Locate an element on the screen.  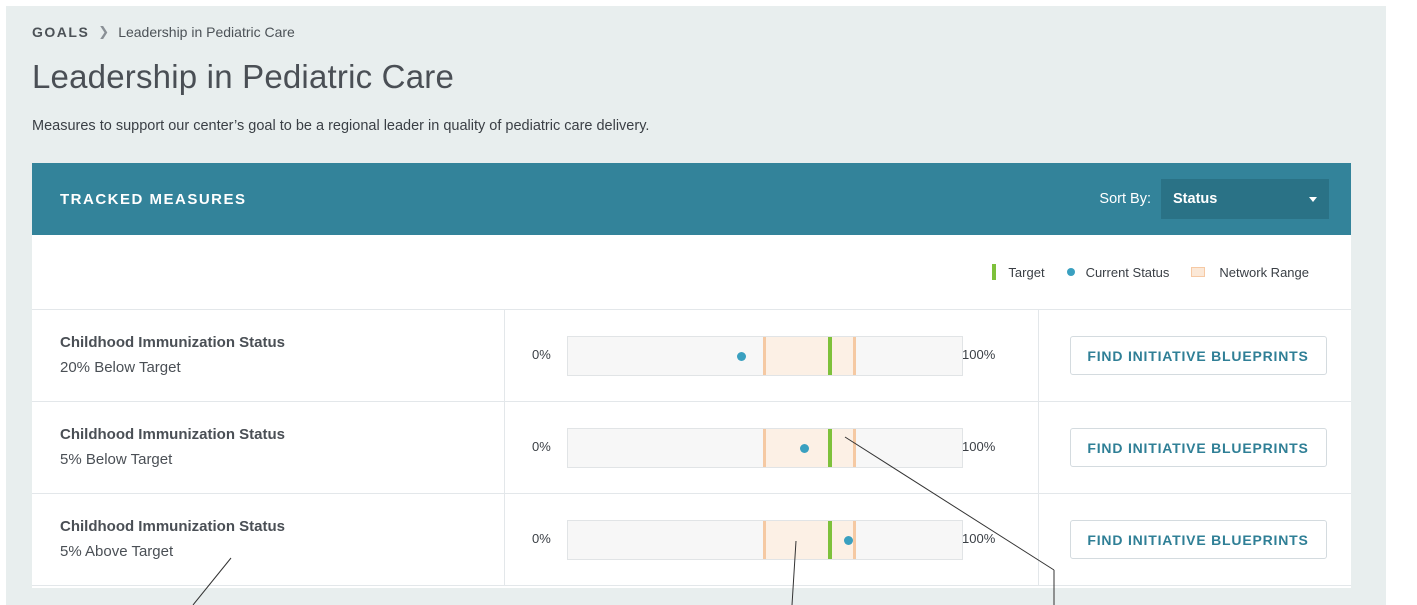
sort-control: Sort By: Status is located at coordinates (1214, 199).